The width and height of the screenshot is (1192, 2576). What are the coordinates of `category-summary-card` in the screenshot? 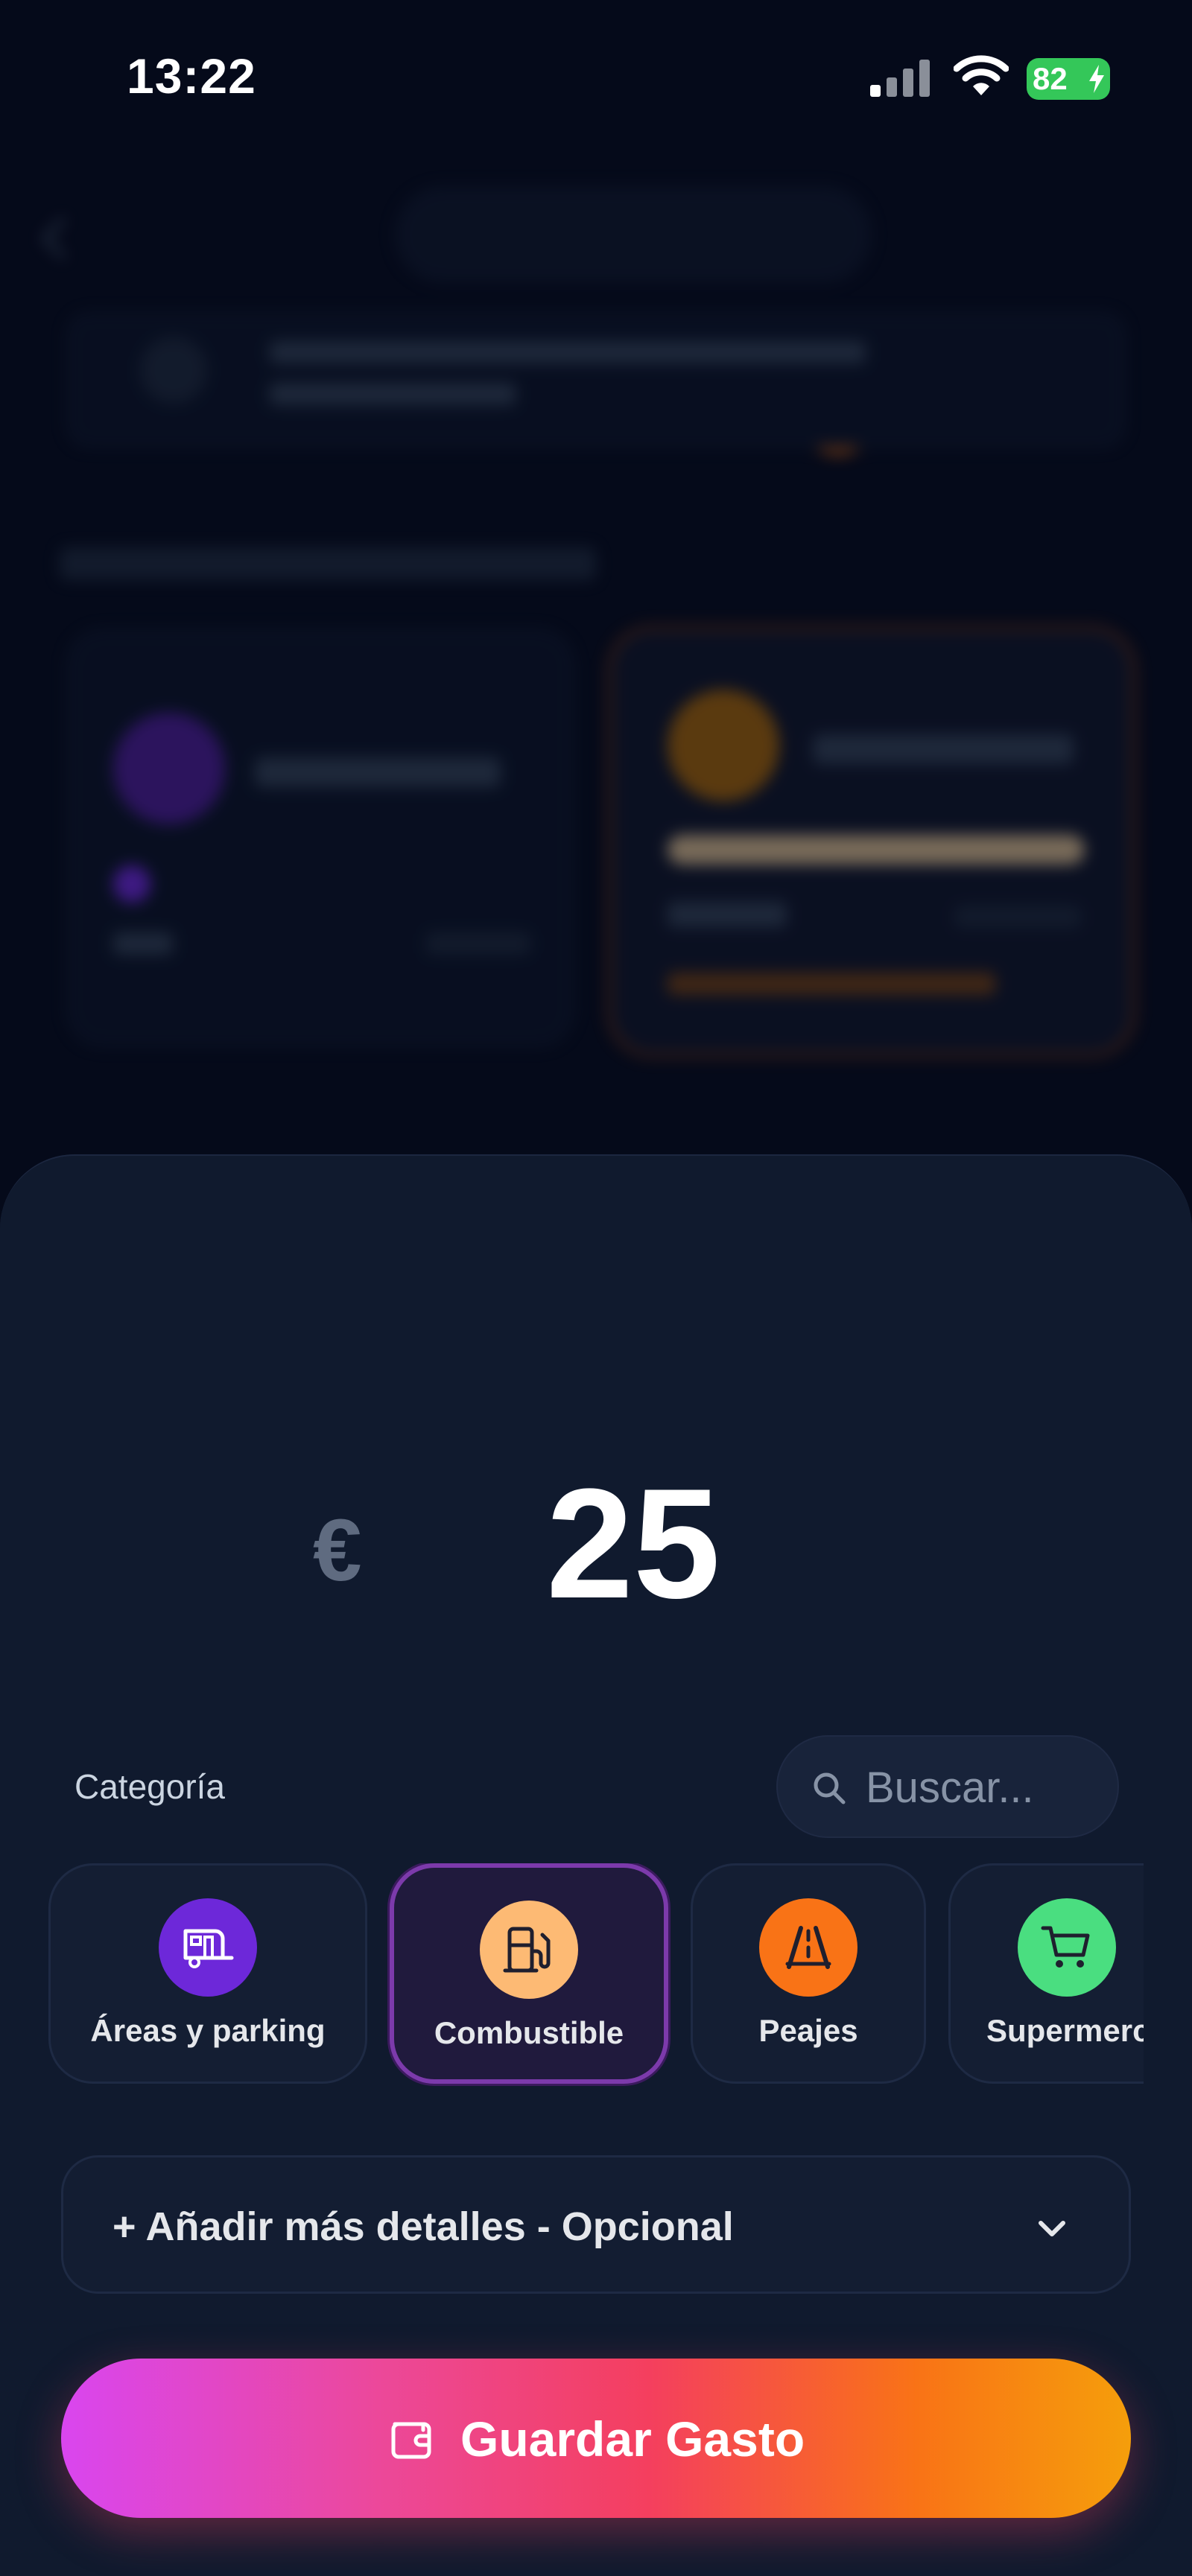 It's located at (320, 837).